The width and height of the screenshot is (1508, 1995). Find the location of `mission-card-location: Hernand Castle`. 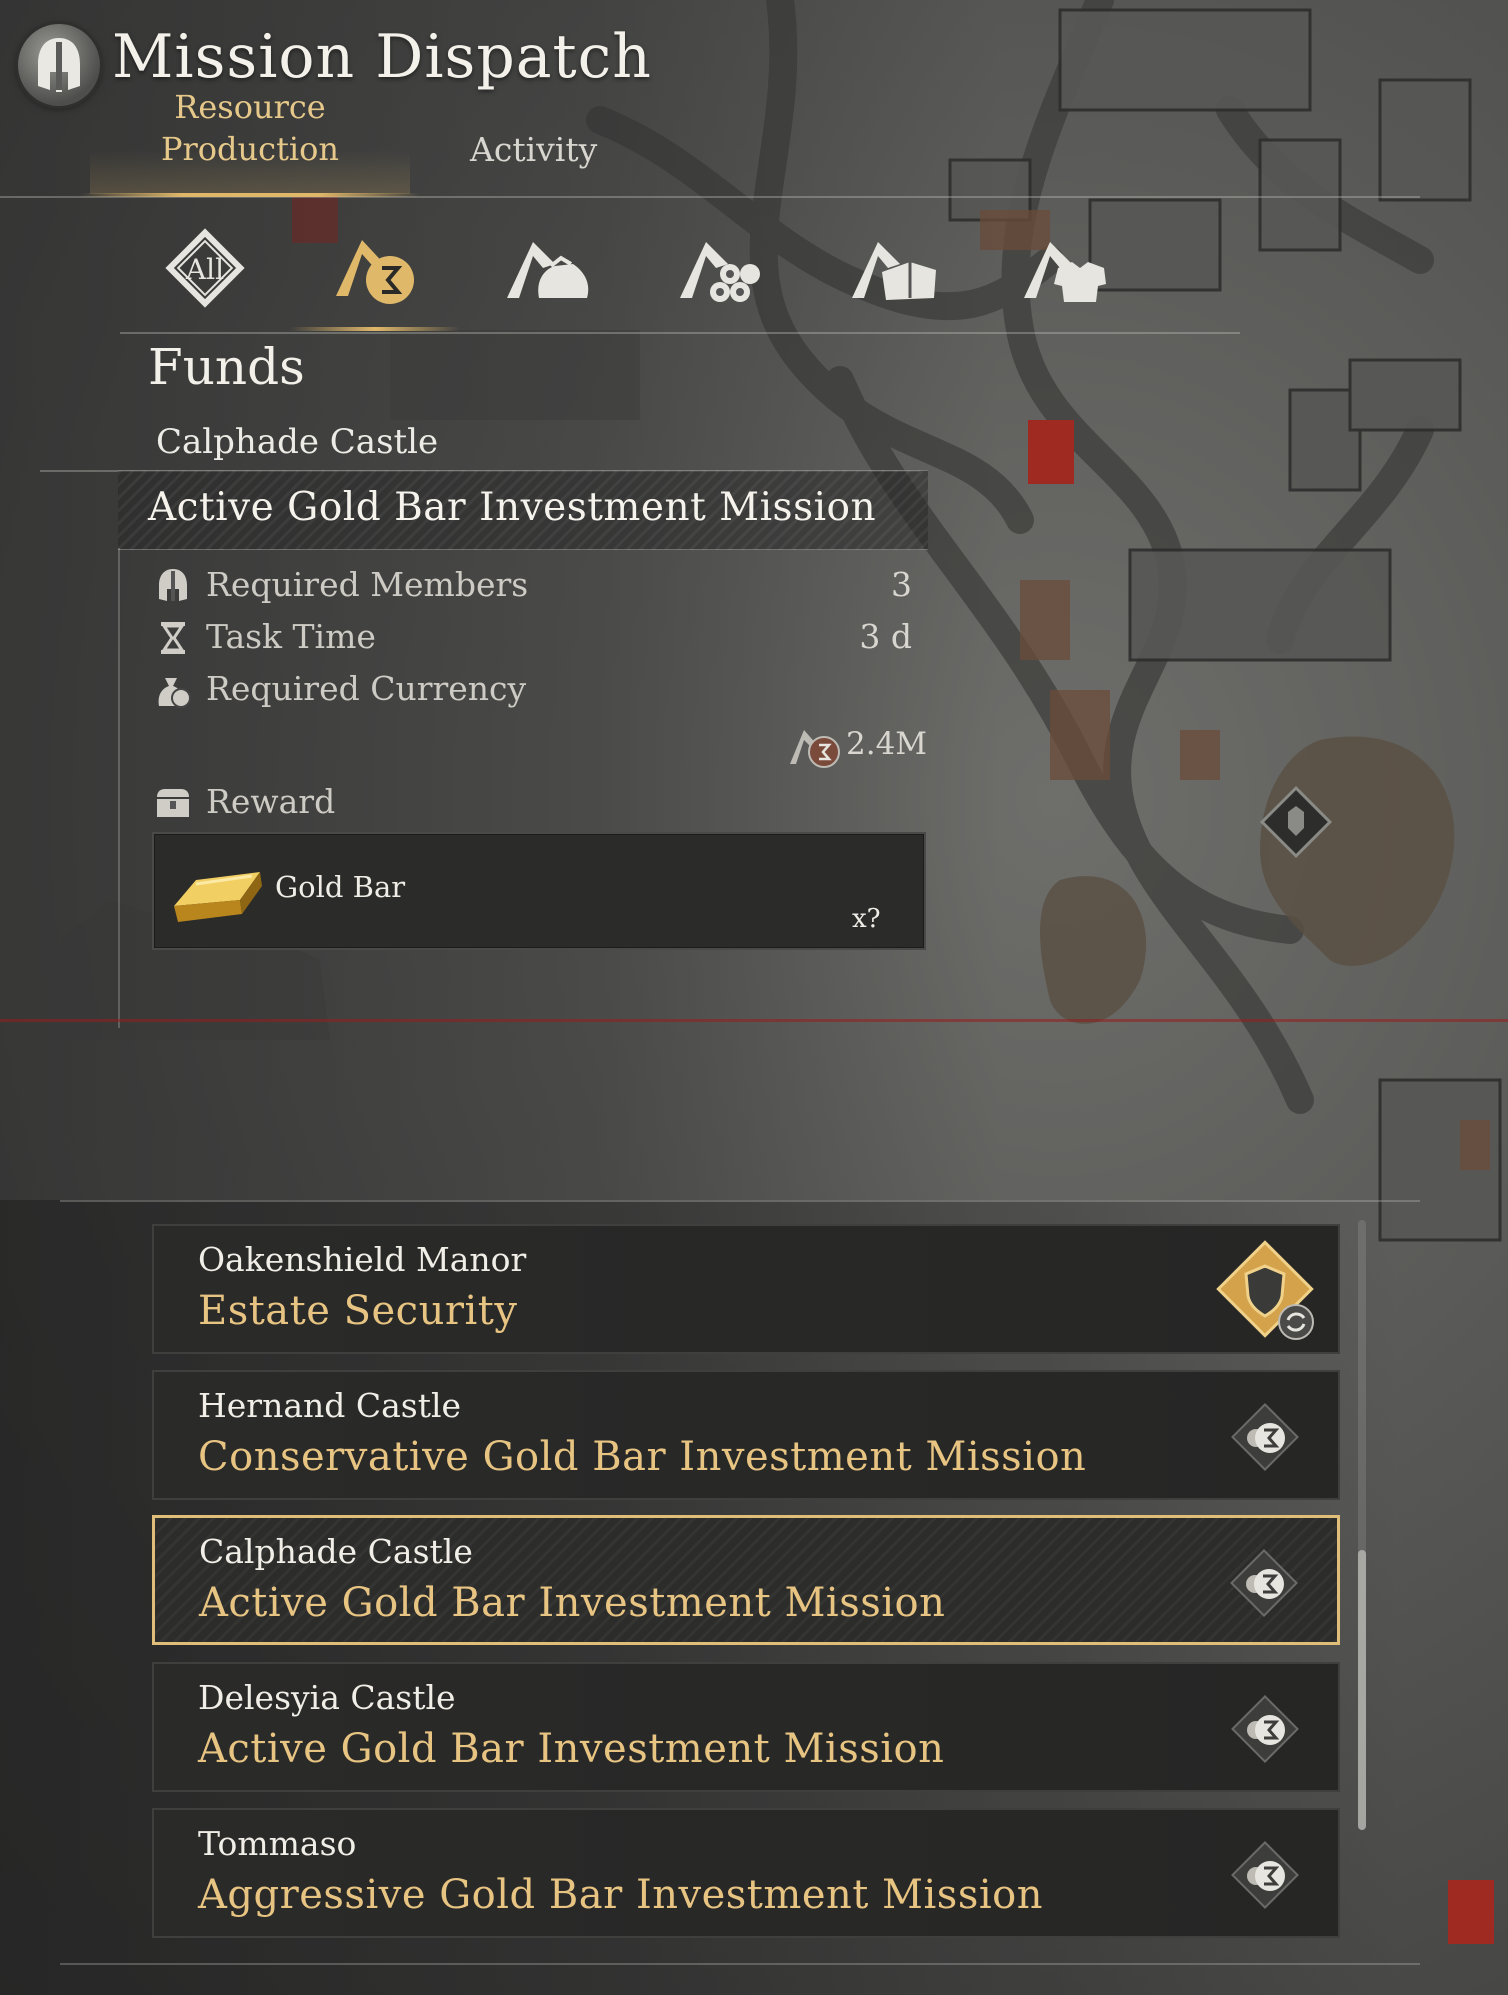

mission-card-location: Hernand Castle is located at coordinates (330, 1405).